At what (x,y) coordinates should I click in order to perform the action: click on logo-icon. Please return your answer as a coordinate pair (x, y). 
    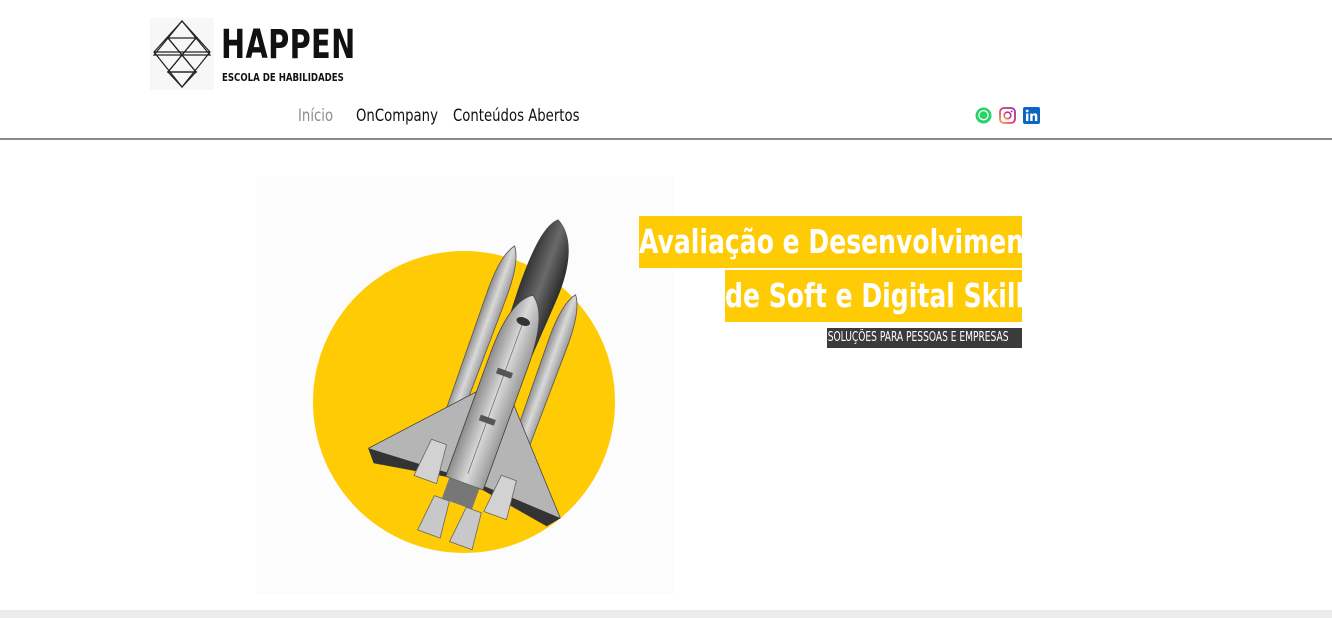
    Looking at the image, I should click on (182, 54).